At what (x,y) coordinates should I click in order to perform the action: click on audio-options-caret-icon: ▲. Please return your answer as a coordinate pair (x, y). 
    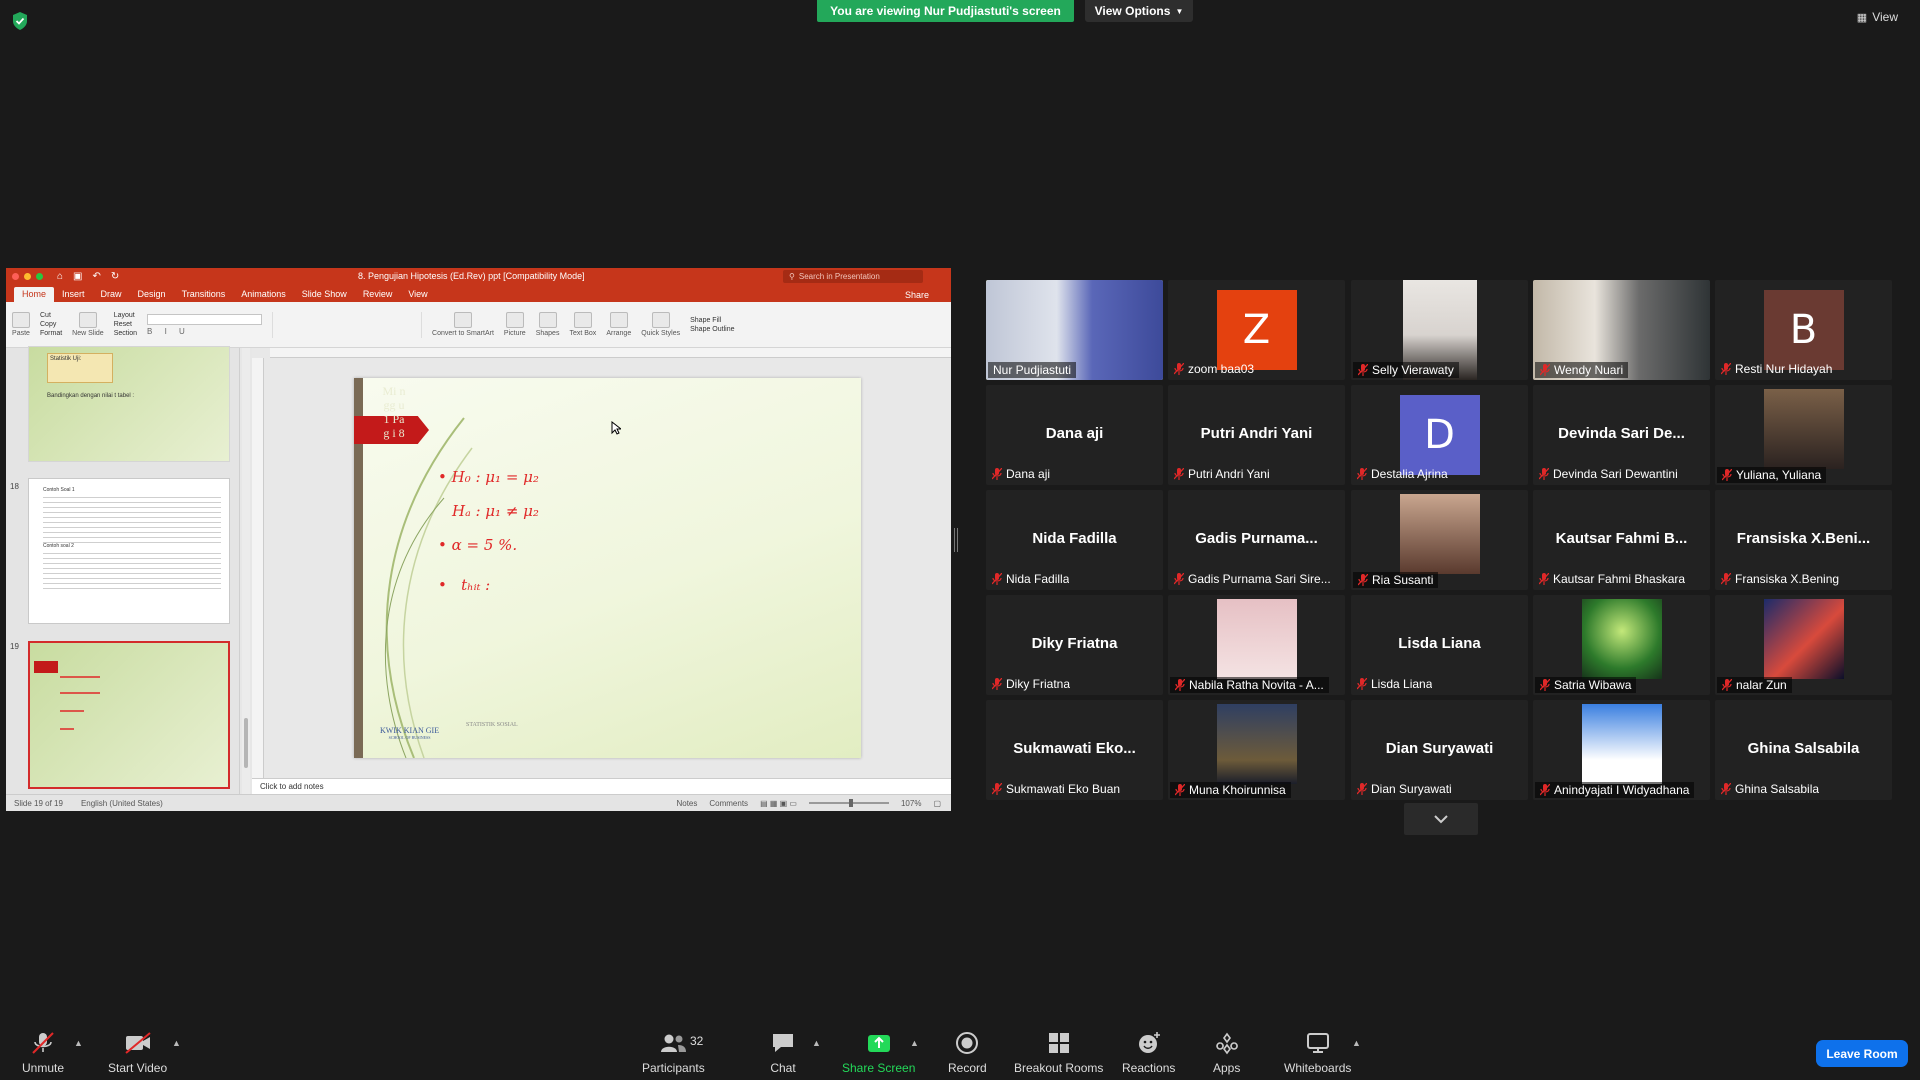
    Looking at the image, I should click on (78, 1043).